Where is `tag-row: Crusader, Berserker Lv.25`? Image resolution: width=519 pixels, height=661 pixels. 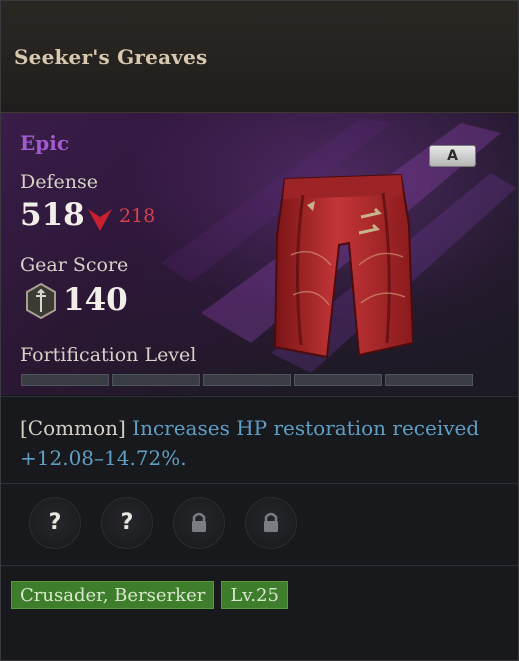
tag-row: Crusader, Berserker Lv.25 is located at coordinates (149, 595).